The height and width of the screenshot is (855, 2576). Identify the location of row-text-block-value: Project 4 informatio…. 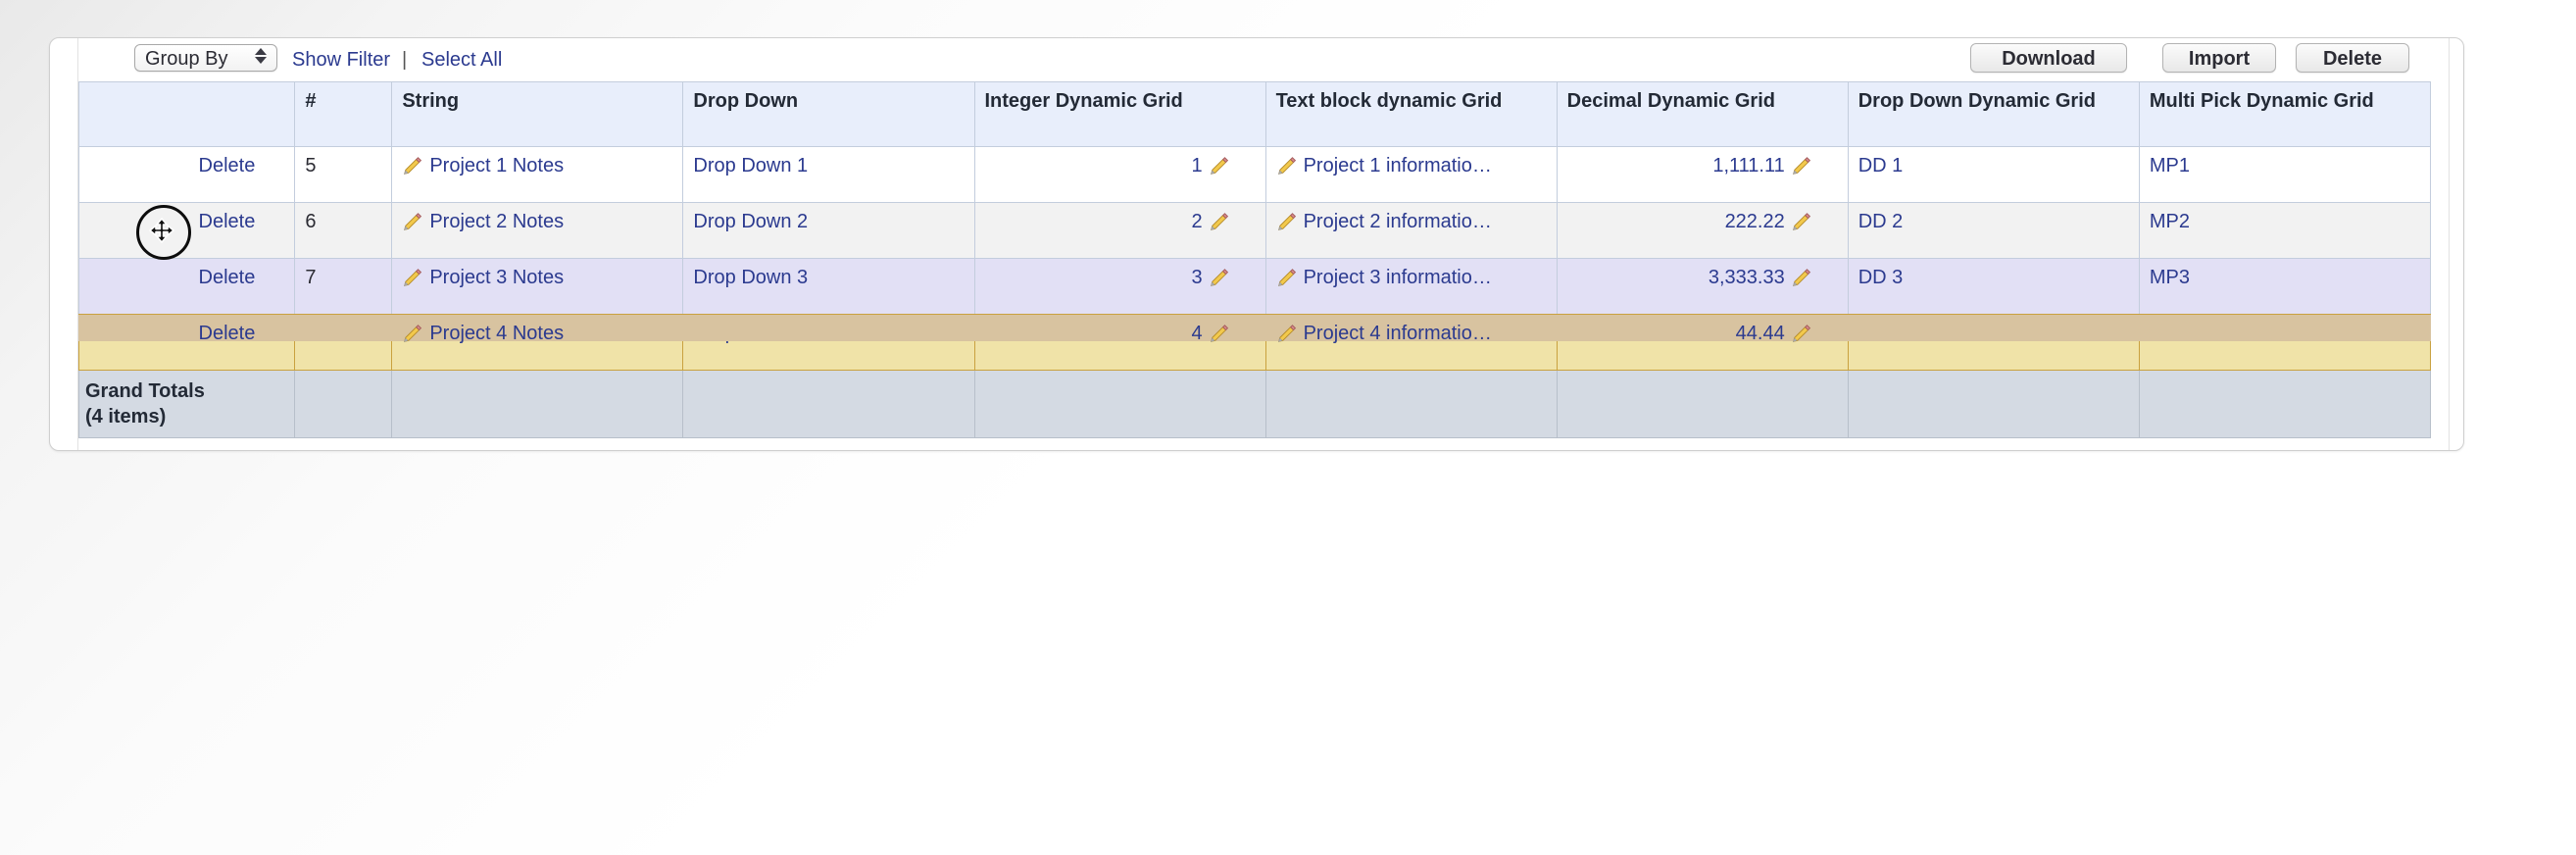
(1397, 333).